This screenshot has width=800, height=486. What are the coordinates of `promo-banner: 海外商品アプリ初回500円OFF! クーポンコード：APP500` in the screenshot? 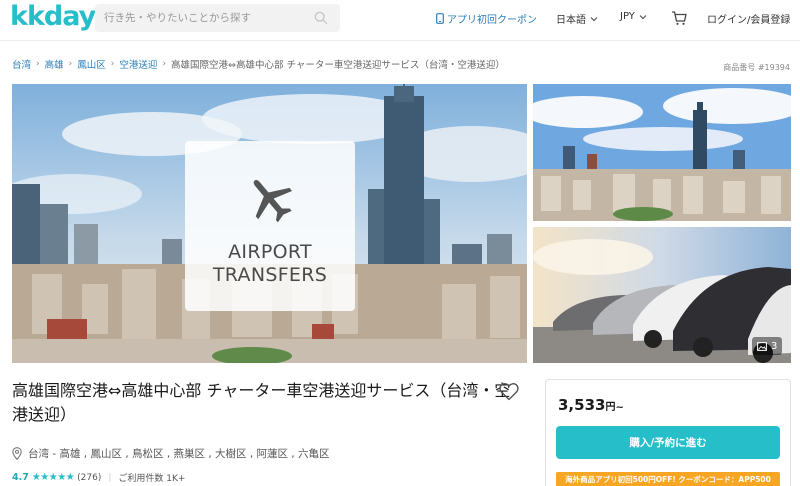 It's located at (668, 479).